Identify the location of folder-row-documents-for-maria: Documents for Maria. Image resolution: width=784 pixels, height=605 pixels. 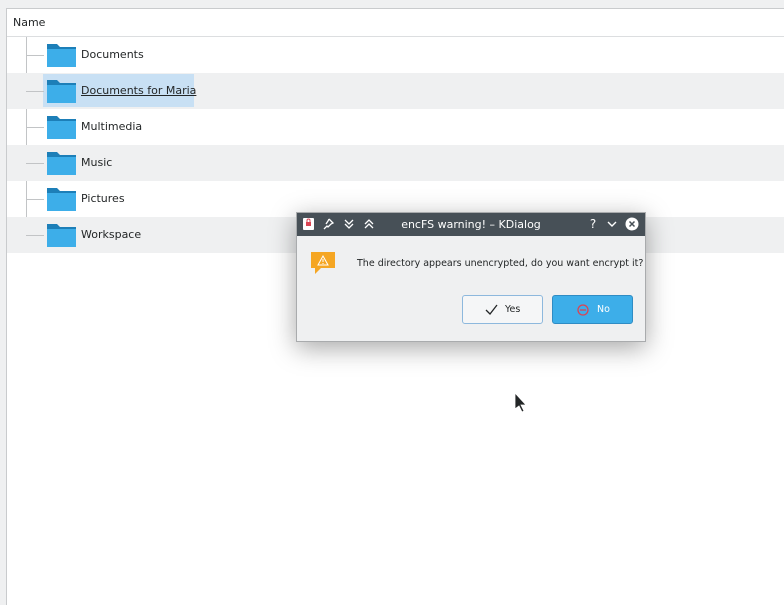
(395, 91).